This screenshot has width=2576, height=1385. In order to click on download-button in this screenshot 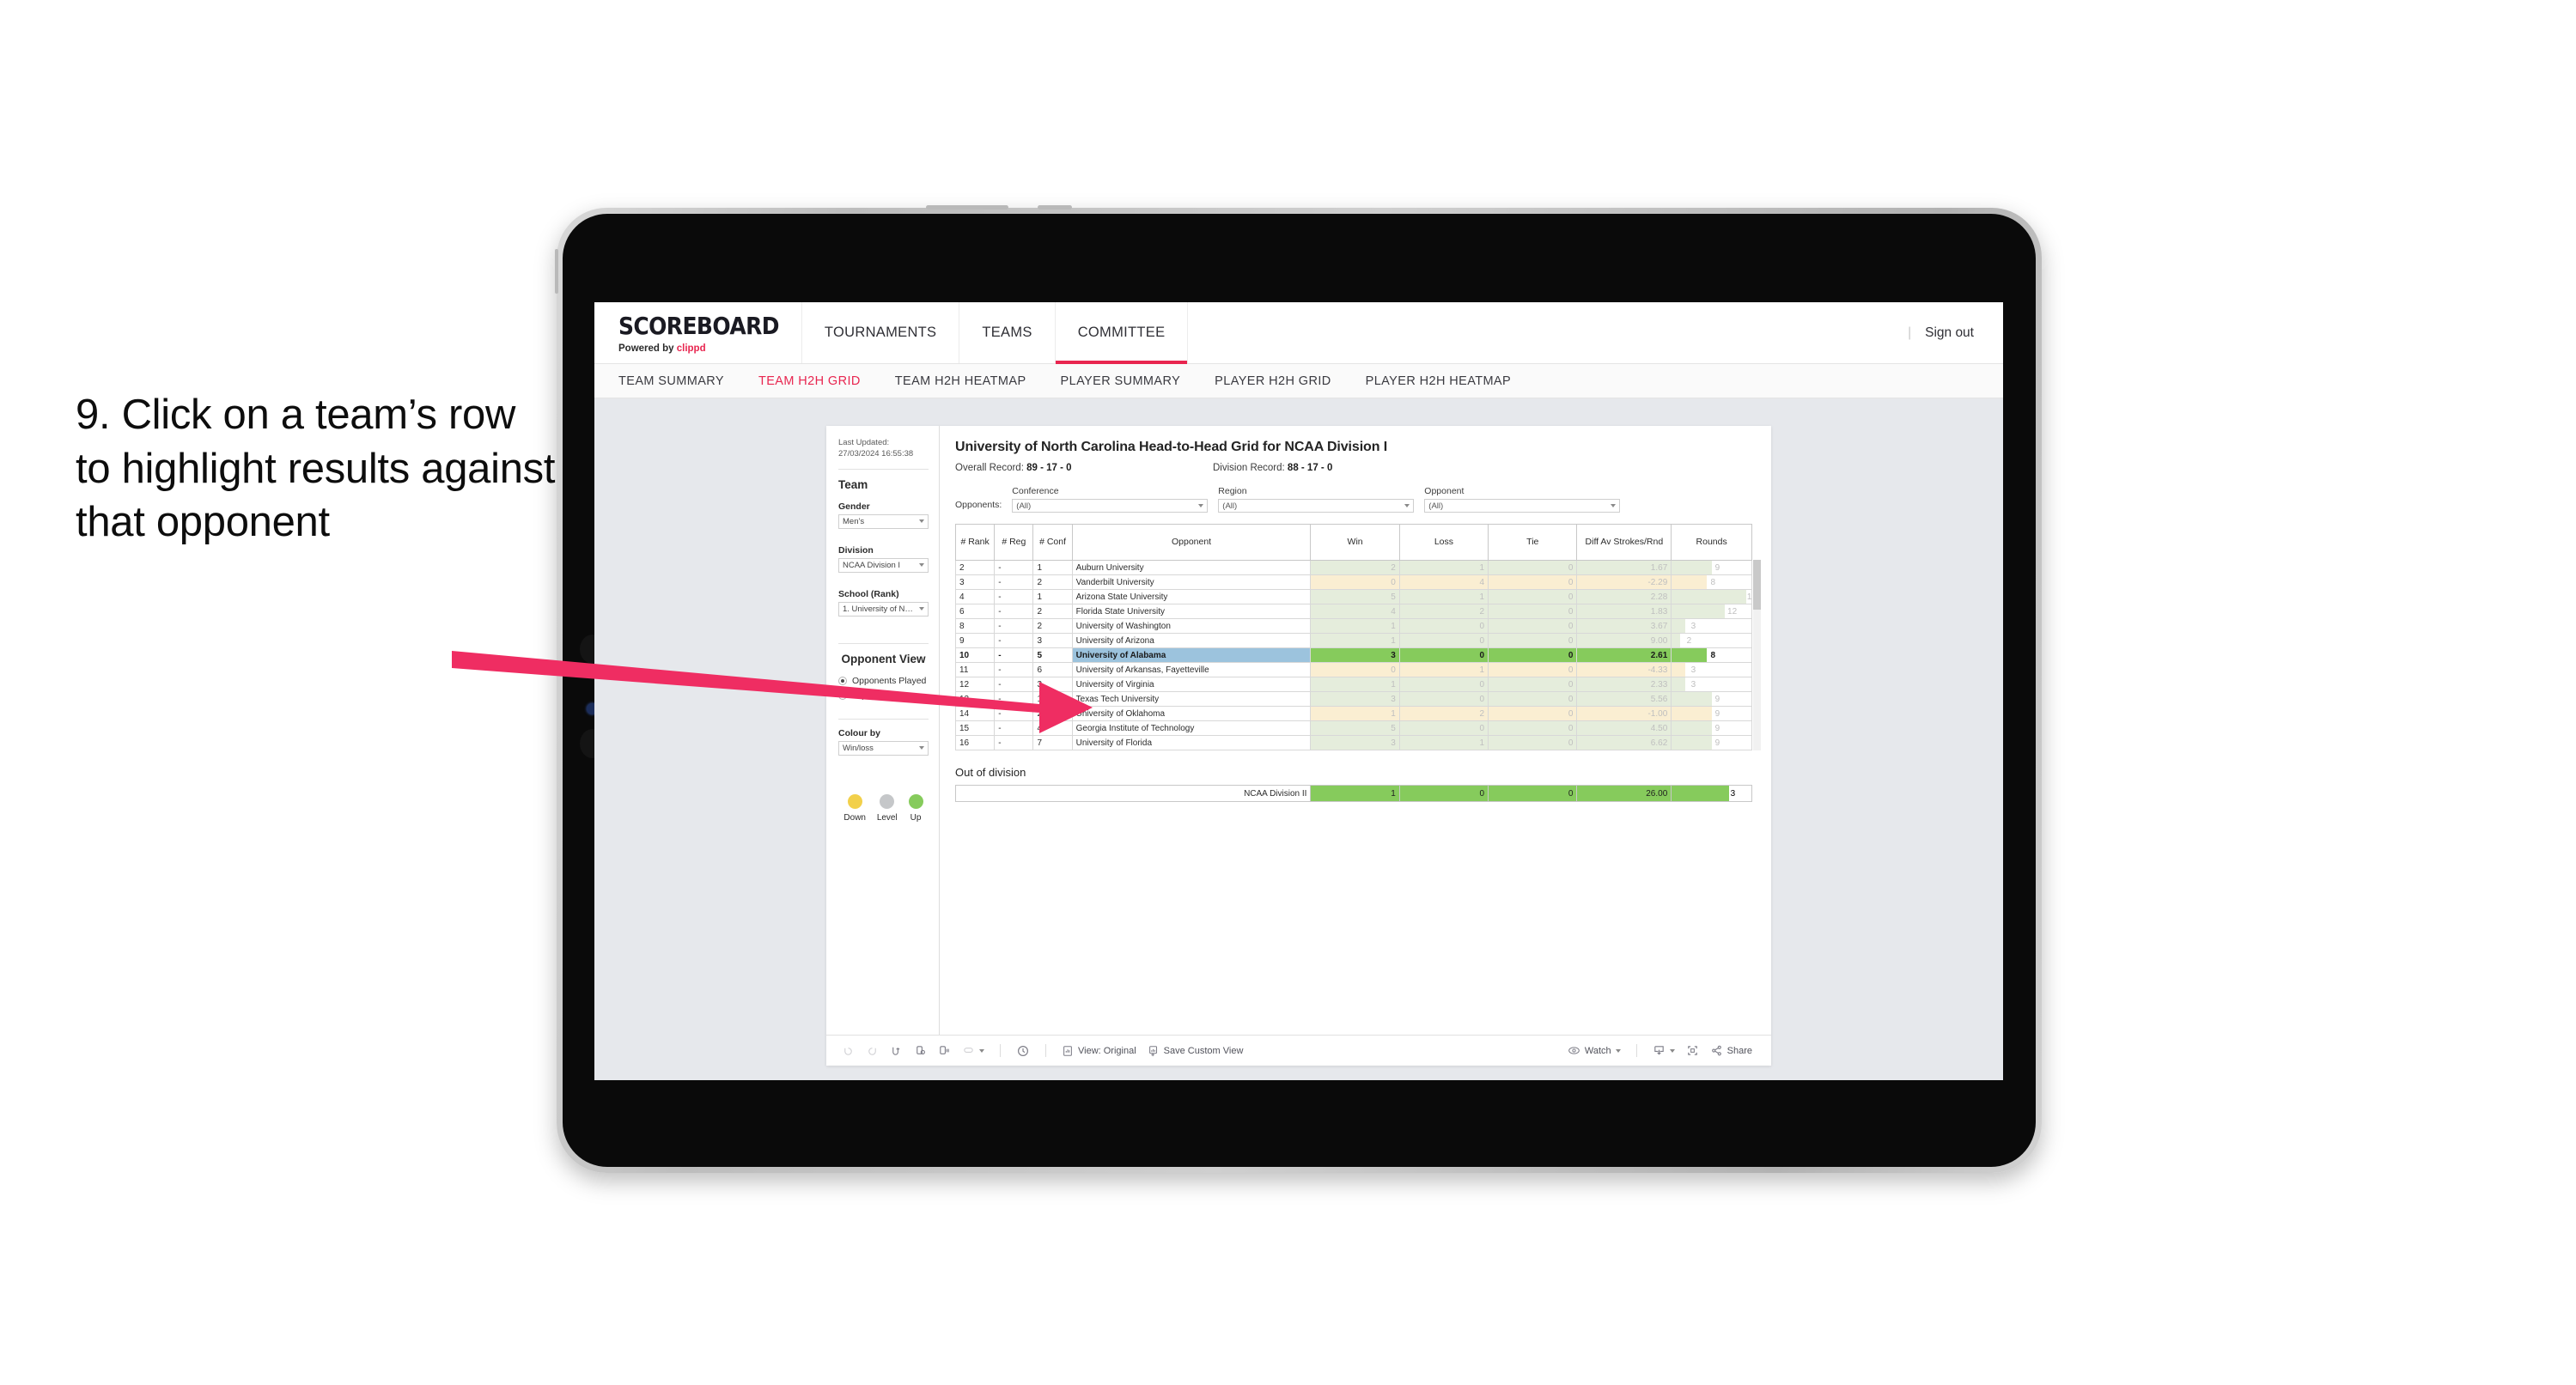, I will do `click(1664, 1050)`.